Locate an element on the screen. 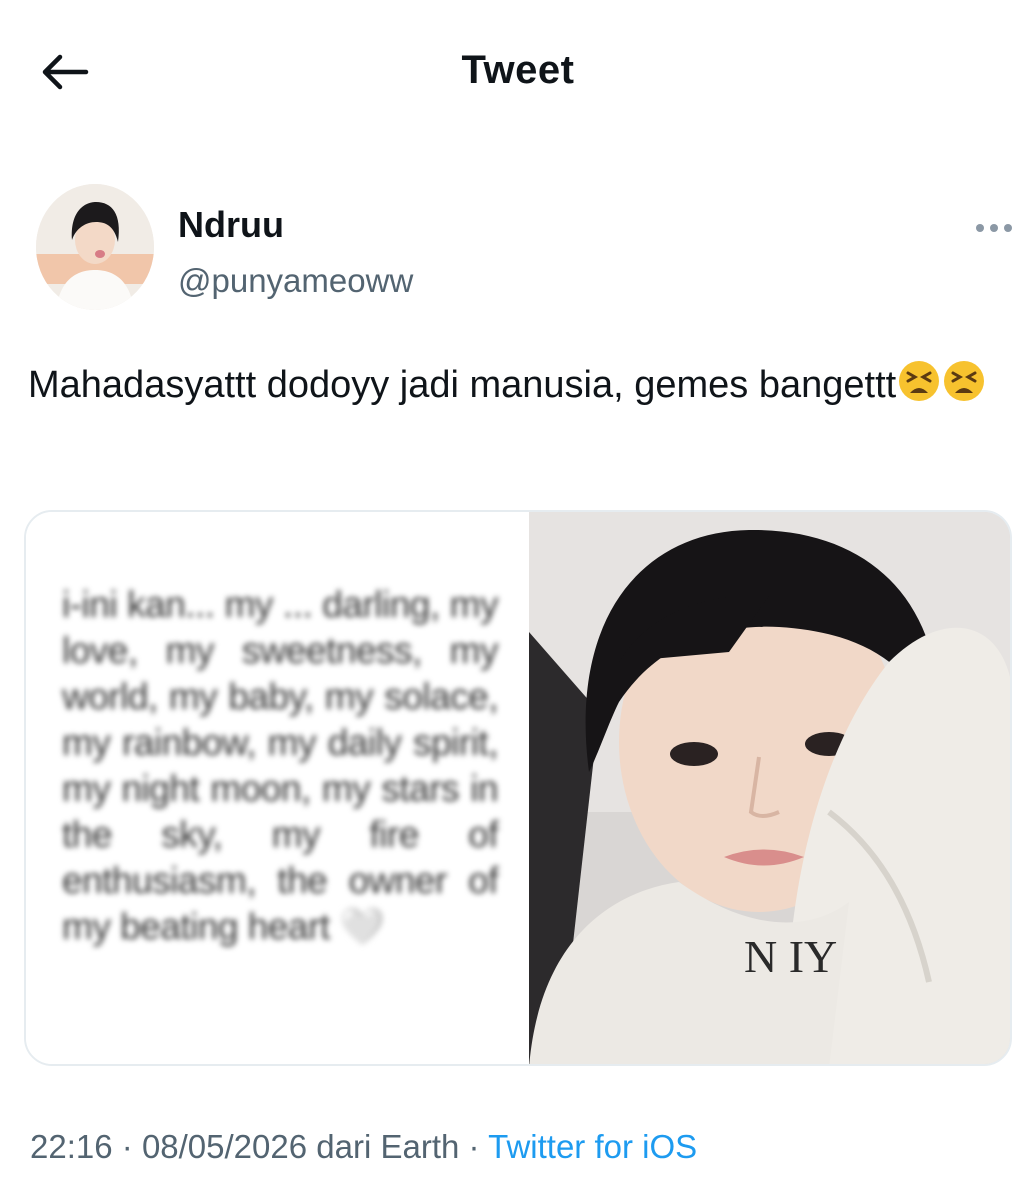 The image size is (1036, 1200). more-horizontal-icon is located at coordinates (994, 228).